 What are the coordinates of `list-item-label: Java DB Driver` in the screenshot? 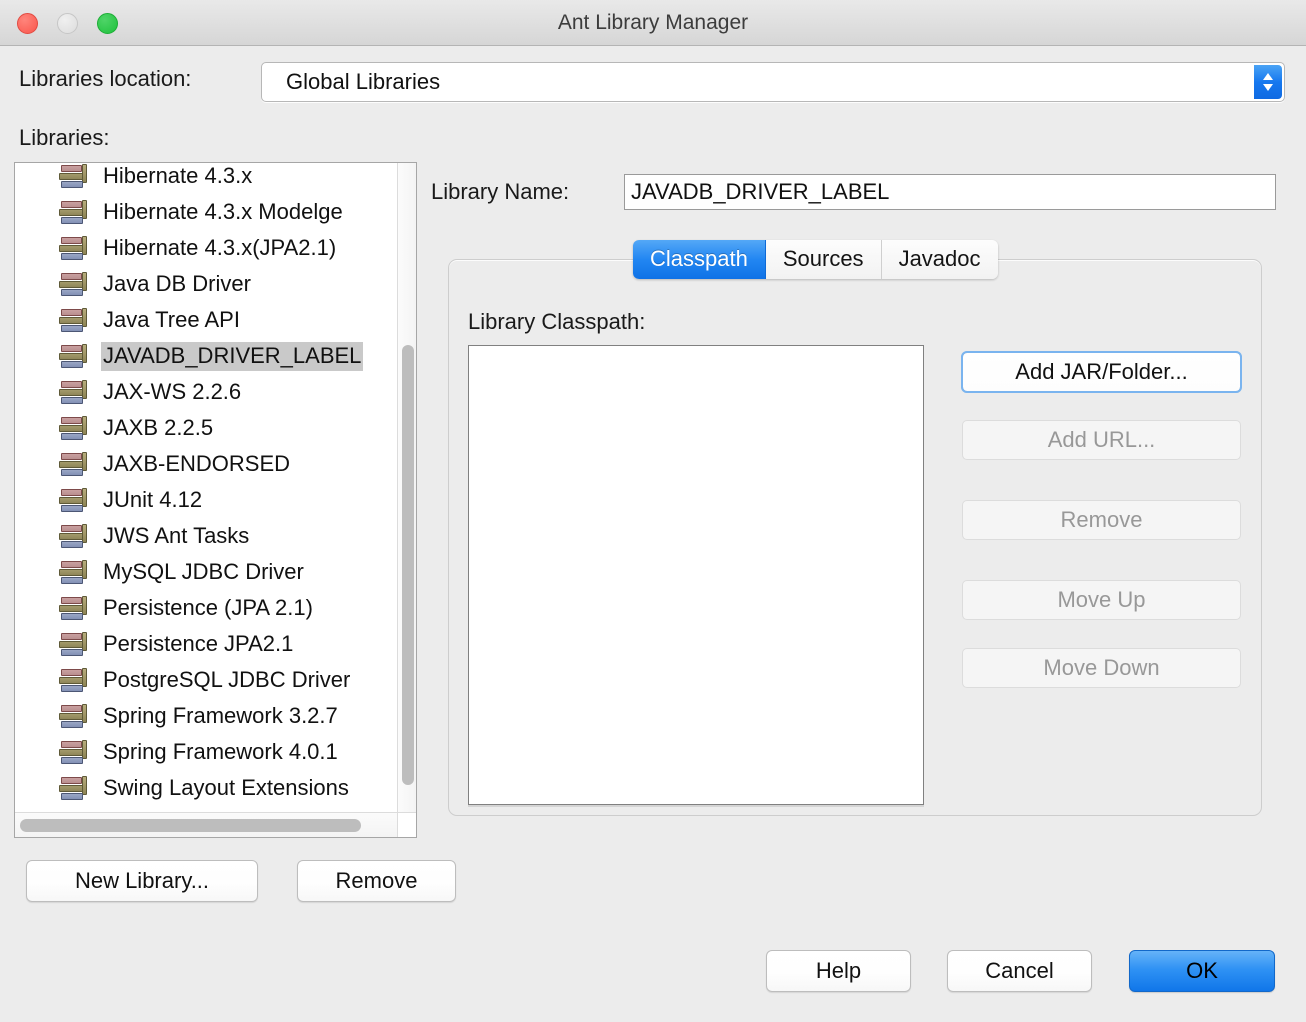 It's located at (177, 283).